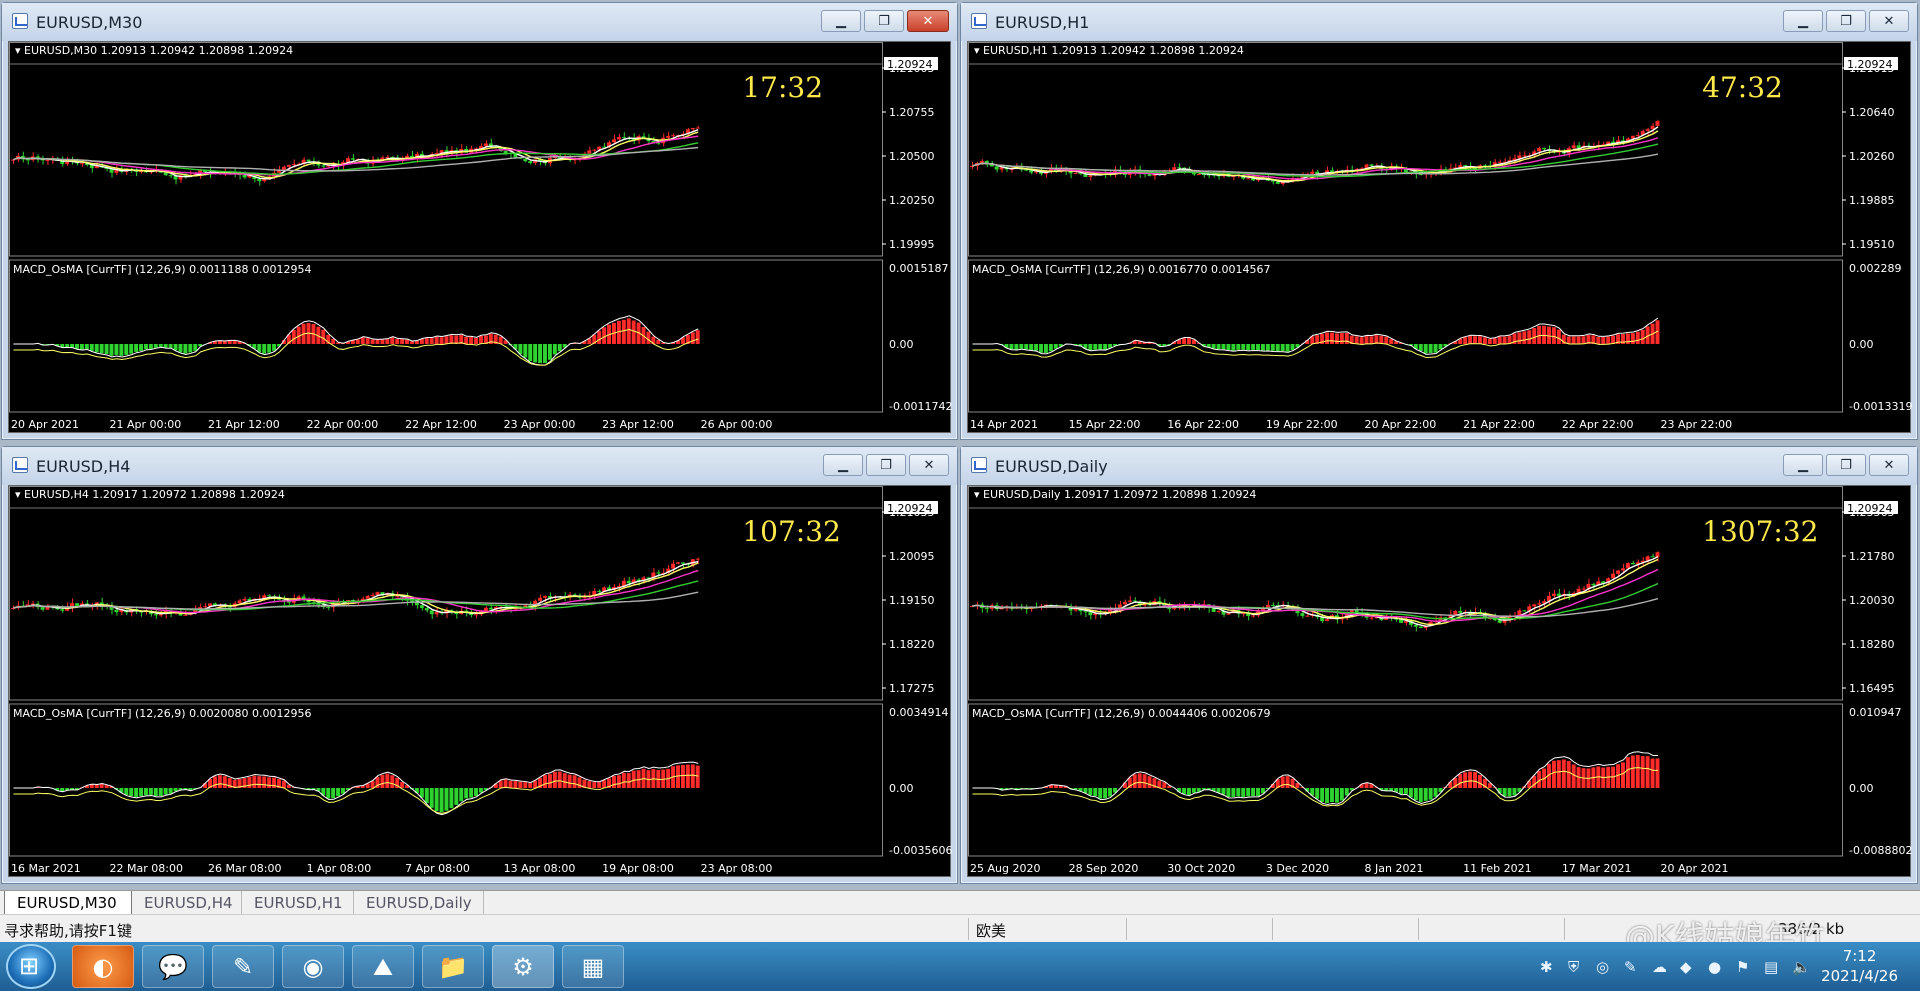 Image resolution: width=1920 pixels, height=991 pixels. What do you see at coordinates (446, 780) in the screenshot?
I see `macd-pane-border` at bounding box center [446, 780].